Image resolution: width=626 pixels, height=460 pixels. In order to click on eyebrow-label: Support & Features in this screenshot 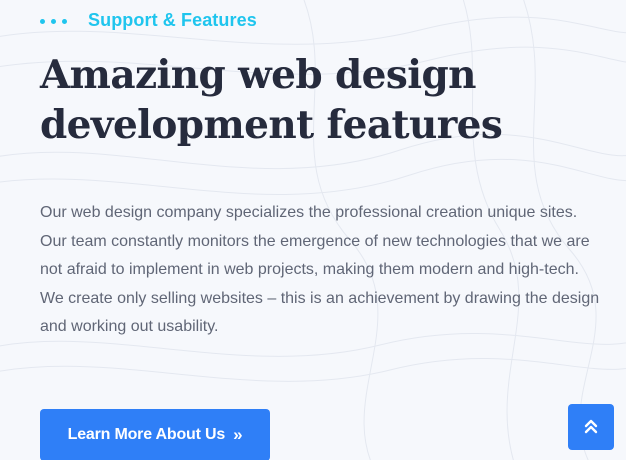, I will do `click(172, 19)`.